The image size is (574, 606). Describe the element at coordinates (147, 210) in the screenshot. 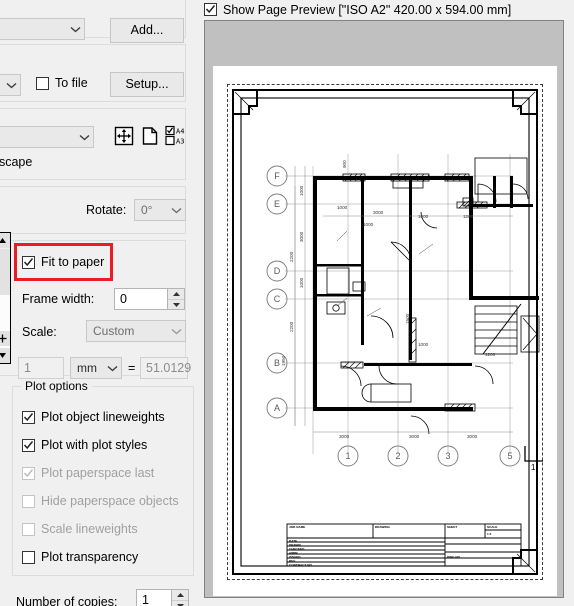

I see `rotate-combo-value: 0°` at that location.